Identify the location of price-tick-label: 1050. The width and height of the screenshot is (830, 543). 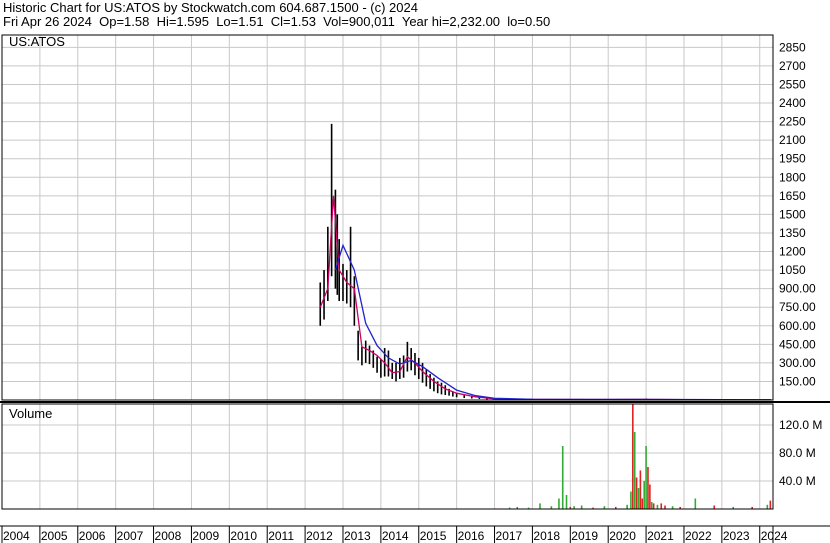
(792, 270).